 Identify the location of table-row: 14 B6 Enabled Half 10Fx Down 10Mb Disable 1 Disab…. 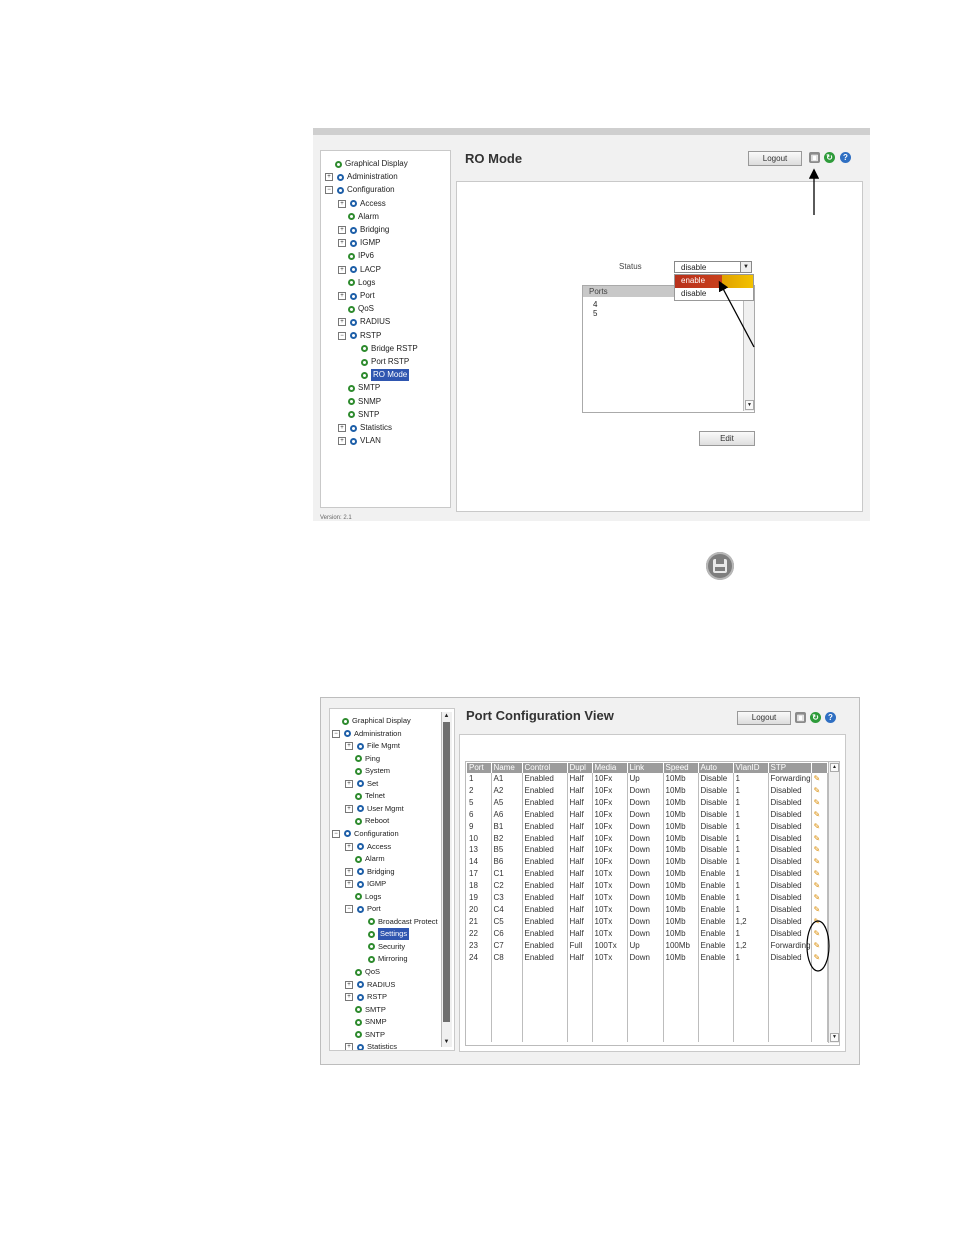
(647, 862).